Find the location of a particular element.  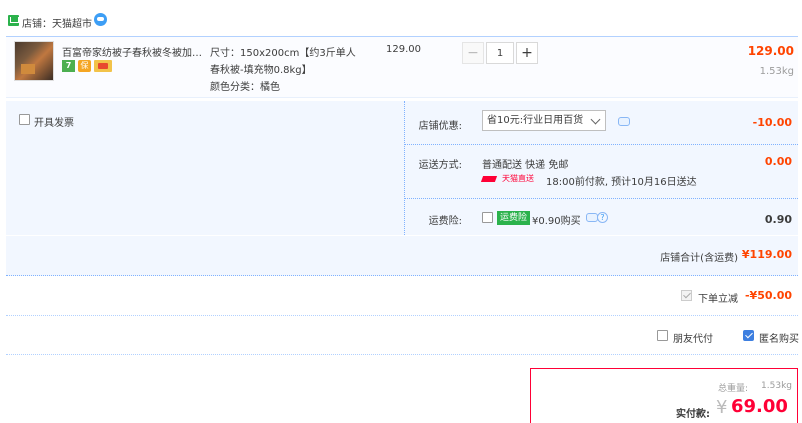

seven-day-return-icon: 7 is located at coordinates (68, 66).